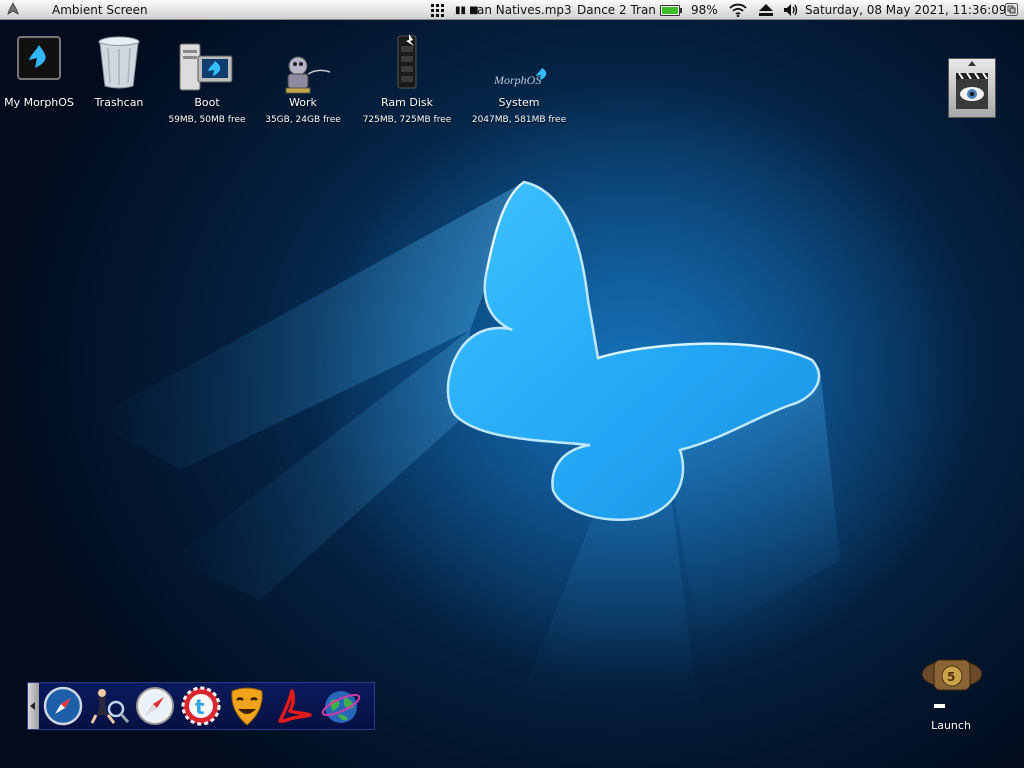 The height and width of the screenshot is (768, 1024). Describe the element at coordinates (100, 10) in the screenshot. I see `screen-title: Ambient Screen` at that location.